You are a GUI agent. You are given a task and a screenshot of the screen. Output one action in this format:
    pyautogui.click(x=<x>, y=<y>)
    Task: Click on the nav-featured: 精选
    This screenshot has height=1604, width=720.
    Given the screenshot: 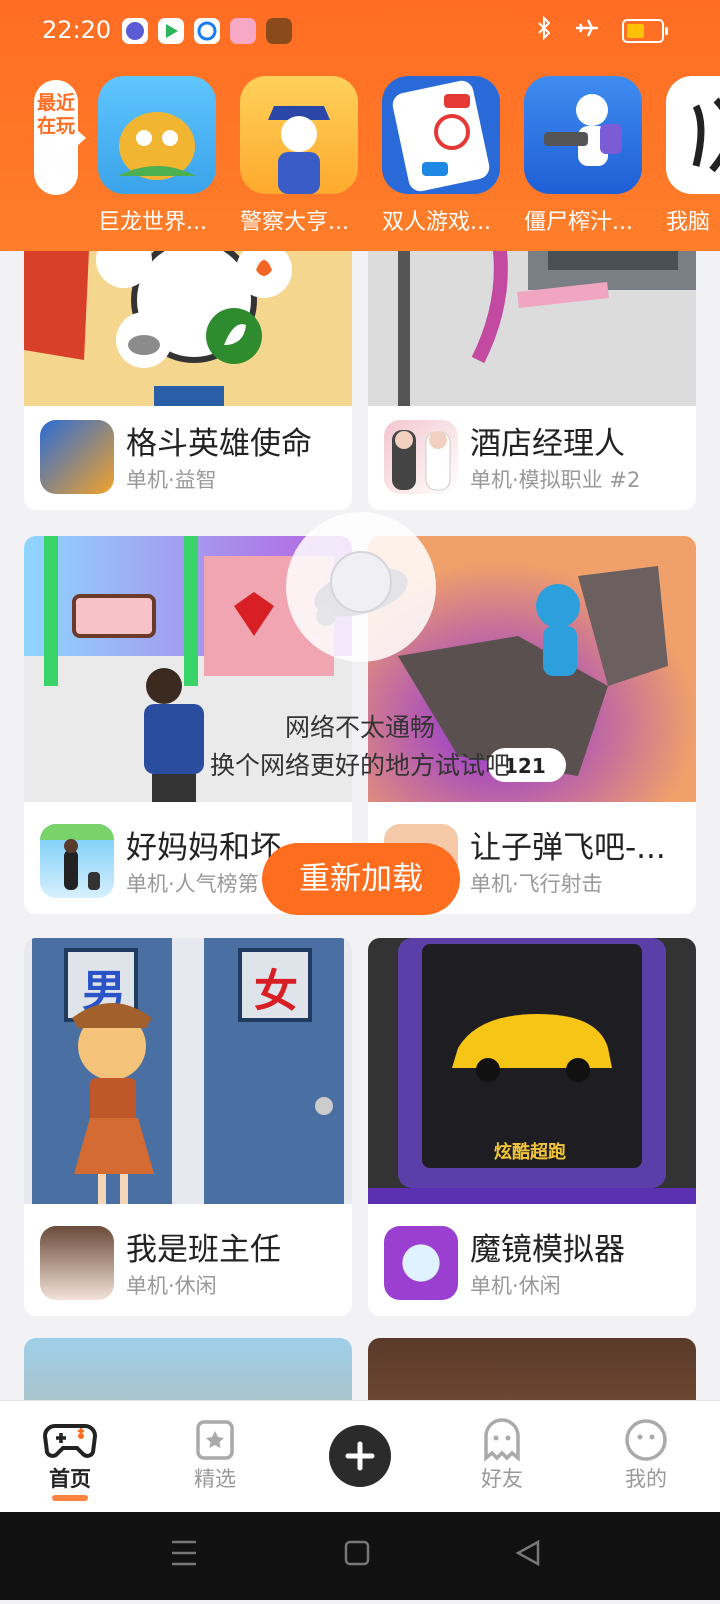 What is the action you would take?
    pyautogui.click(x=215, y=1455)
    